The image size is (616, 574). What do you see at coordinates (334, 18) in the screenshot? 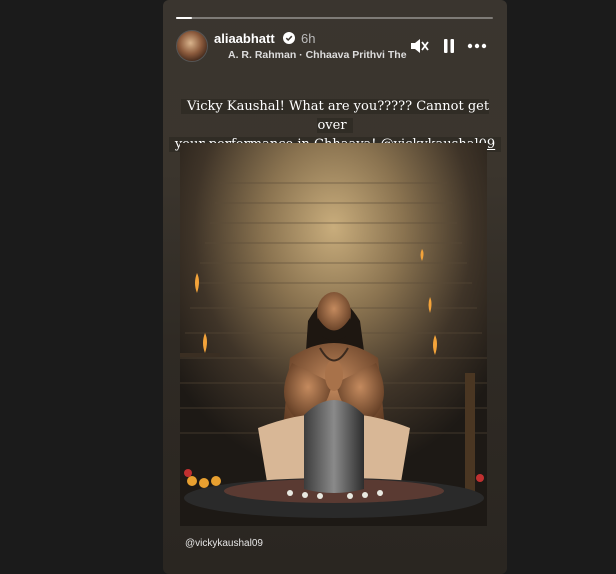
I see `progress-bar` at bounding box center [334, 18].